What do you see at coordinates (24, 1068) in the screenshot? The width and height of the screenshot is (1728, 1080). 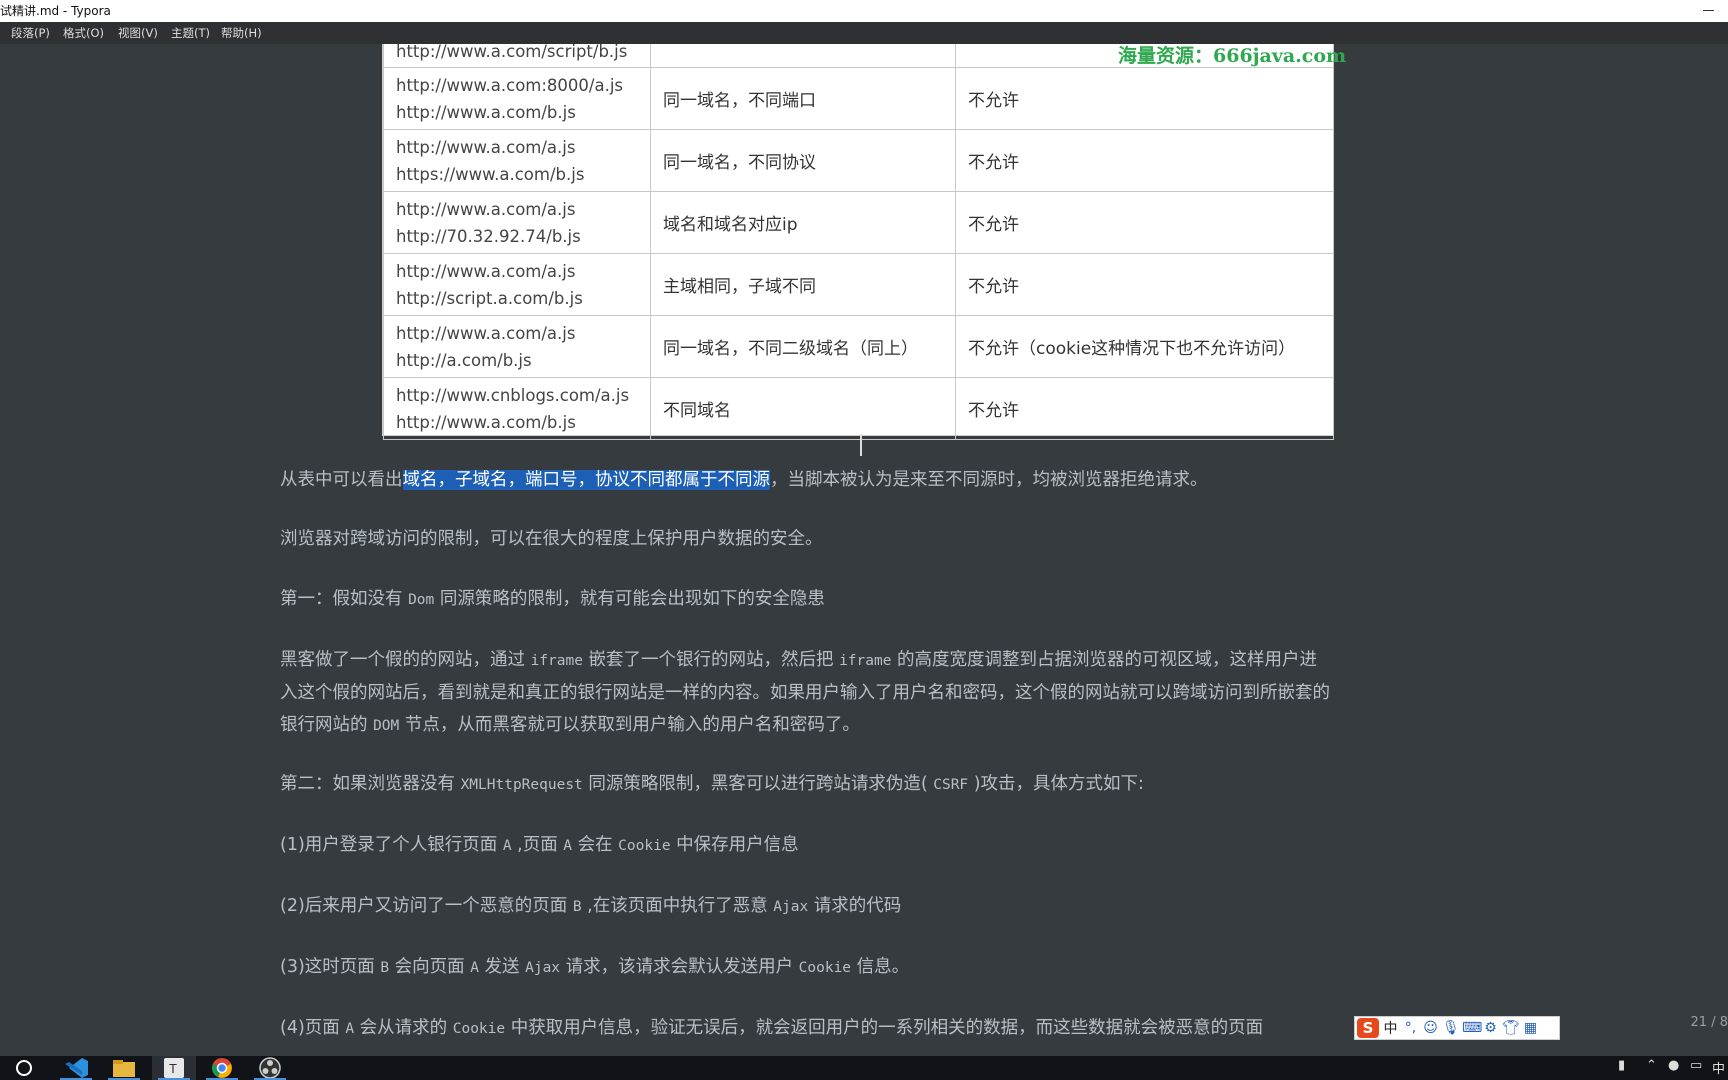 I see `search-circle-icon` at bounding box center [24, 1068].